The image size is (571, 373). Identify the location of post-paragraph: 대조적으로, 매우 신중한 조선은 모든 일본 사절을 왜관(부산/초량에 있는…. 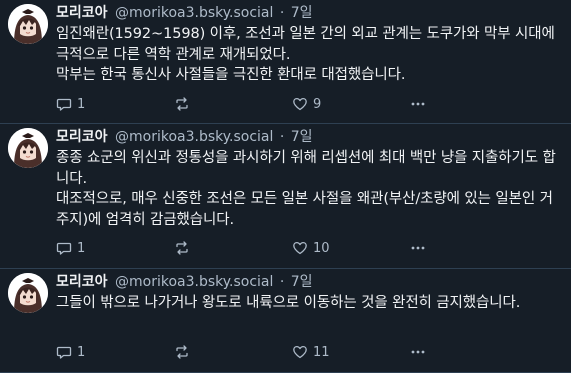
(304, 209).